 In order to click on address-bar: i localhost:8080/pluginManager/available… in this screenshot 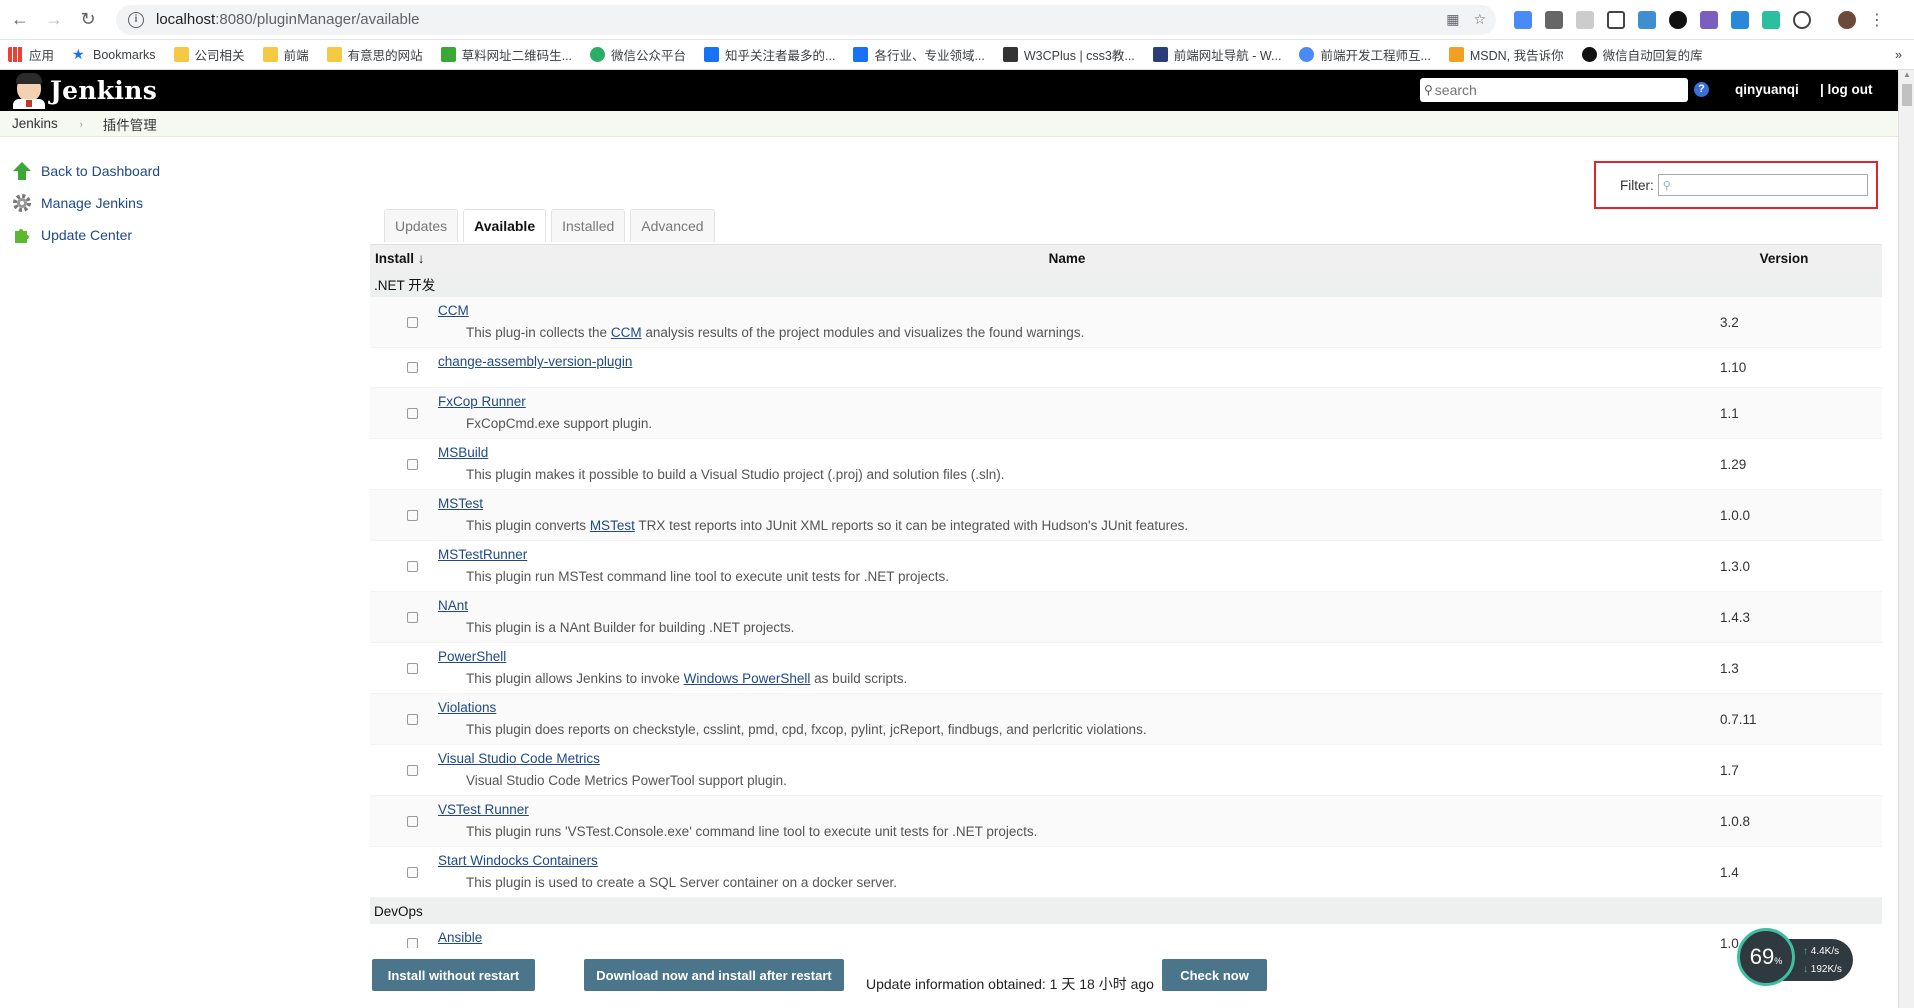, I will do `click(806, 19)`.